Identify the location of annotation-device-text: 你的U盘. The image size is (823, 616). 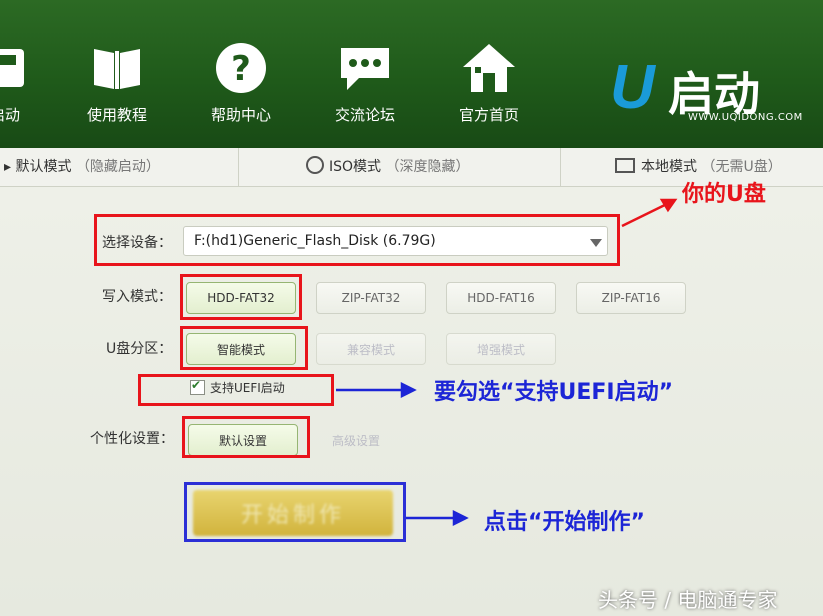
(724, 194).